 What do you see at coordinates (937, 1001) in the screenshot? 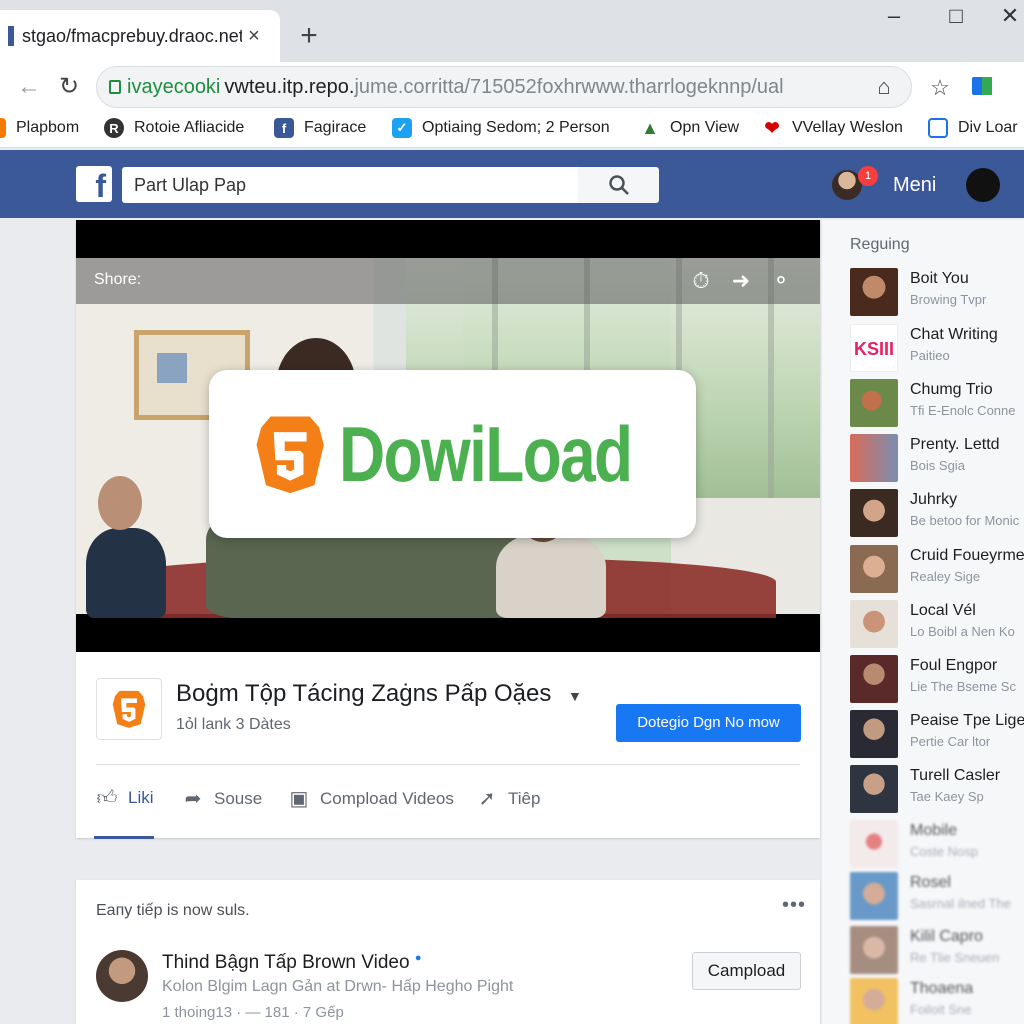
I see `sidebar-item: Thoaena Foiloit Sne` at bounding box center [937, 1001].